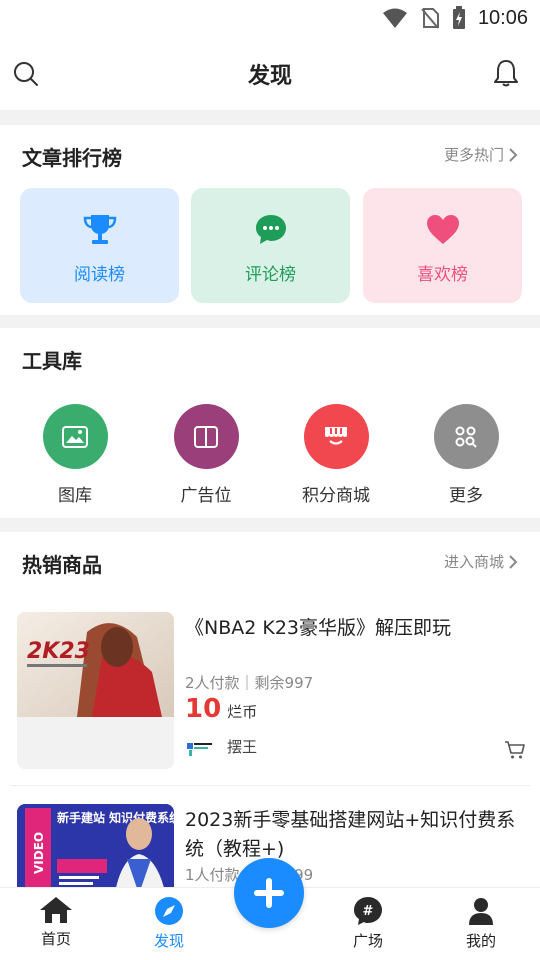  I want to click on tab-label: 广场, so click(367, 941).